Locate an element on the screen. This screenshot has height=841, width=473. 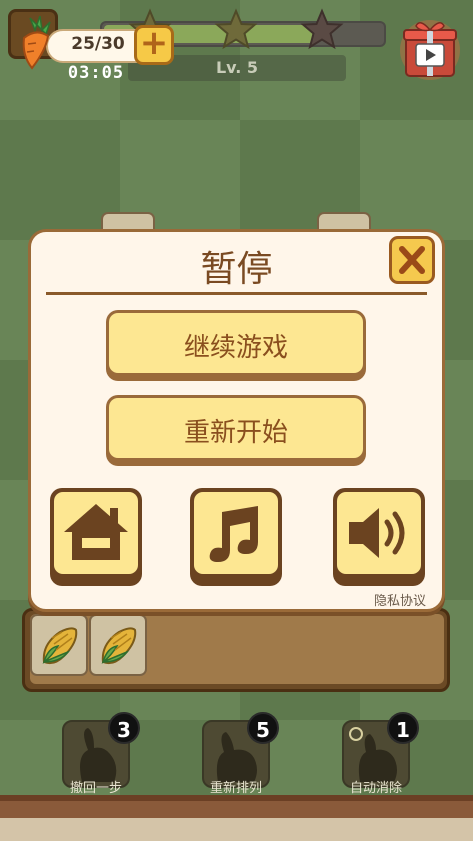
timer-label: 03:05 is located at coordinates (96, 73).